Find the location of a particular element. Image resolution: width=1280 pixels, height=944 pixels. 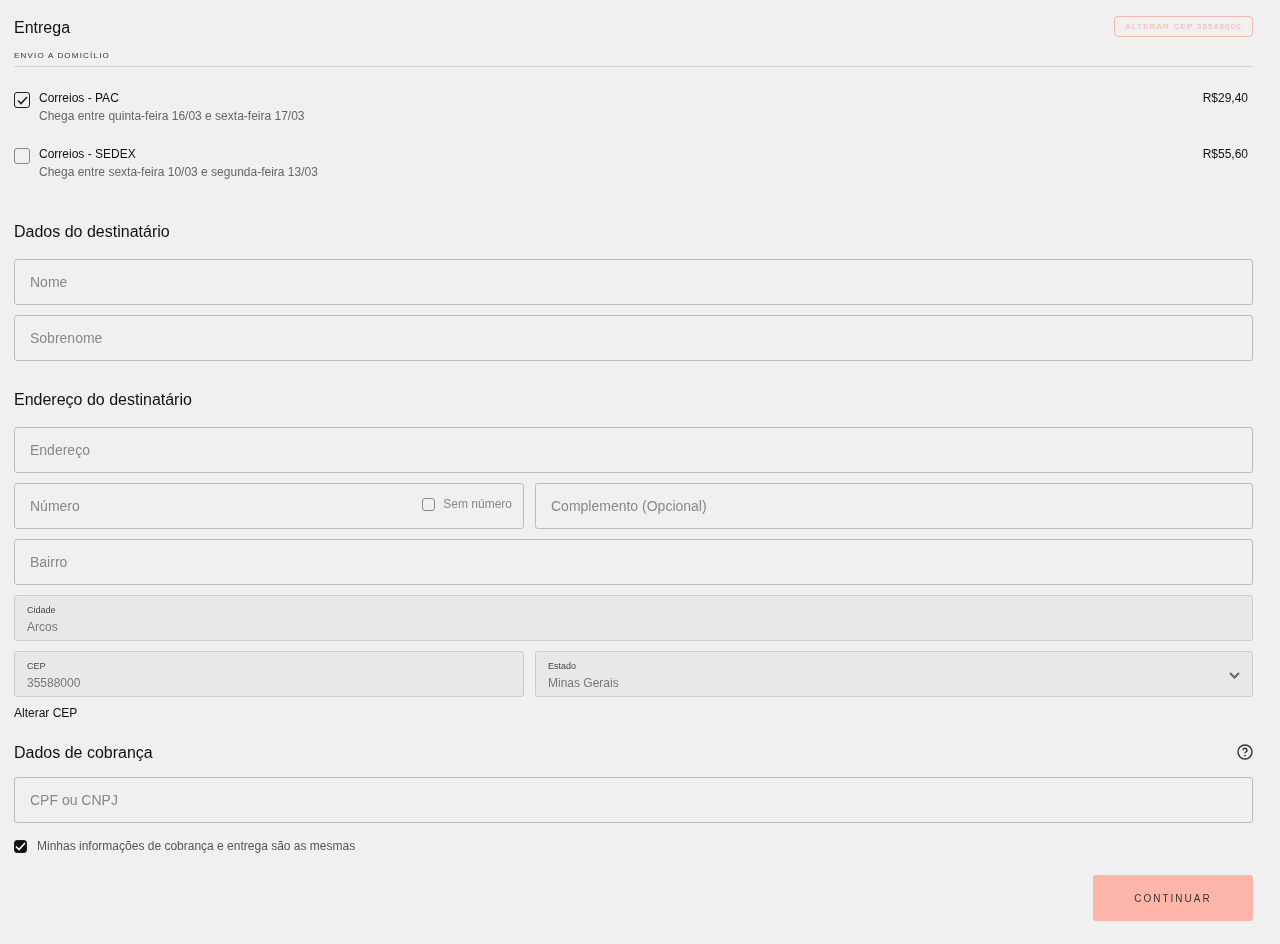

continue-button: CONTINUAR is located at coordinates (1173, 898).